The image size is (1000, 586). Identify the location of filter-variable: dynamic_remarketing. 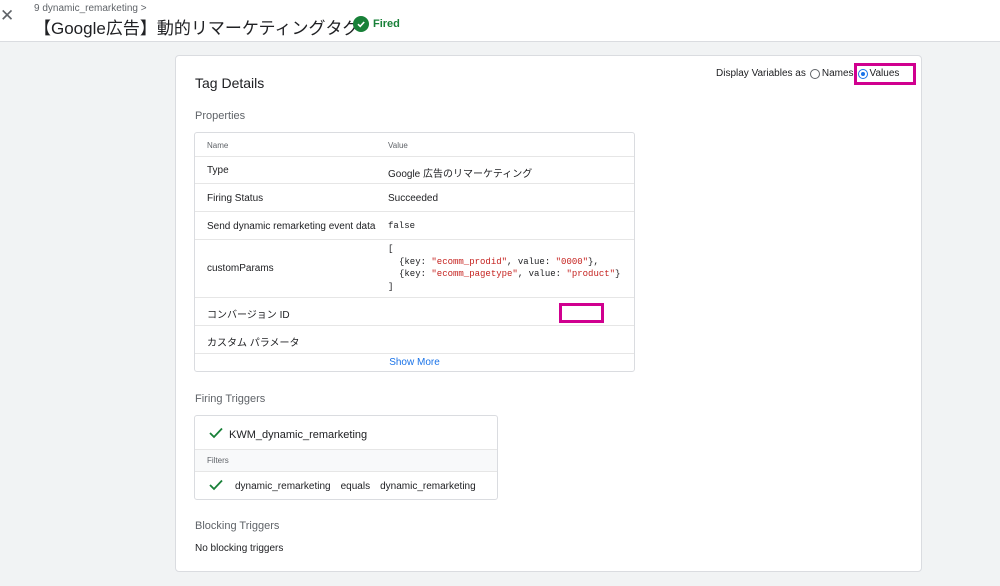
(283, 486).